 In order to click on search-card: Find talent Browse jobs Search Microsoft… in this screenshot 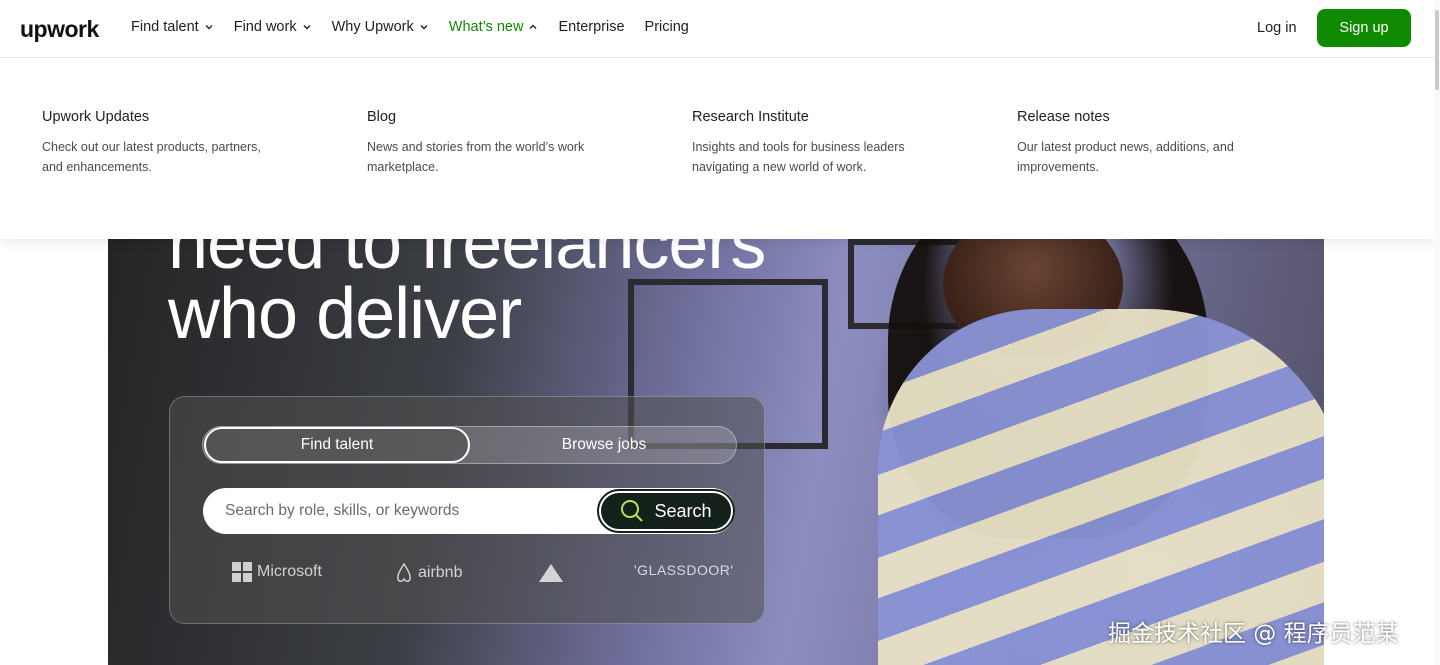, I will do `click(467, 510)`.